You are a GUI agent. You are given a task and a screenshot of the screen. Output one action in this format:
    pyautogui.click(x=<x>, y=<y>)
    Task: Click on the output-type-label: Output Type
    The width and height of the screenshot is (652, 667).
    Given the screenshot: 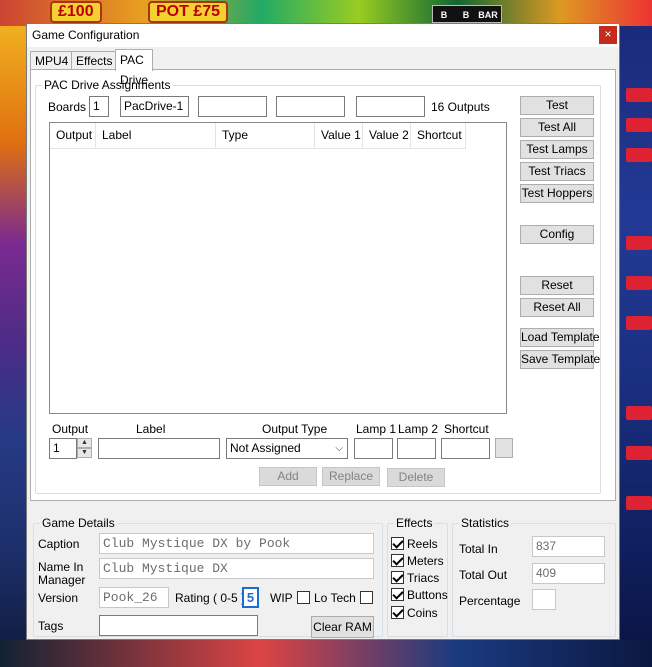 What is the action you would take?
    pyautogui.click(x=295, y=429)
    